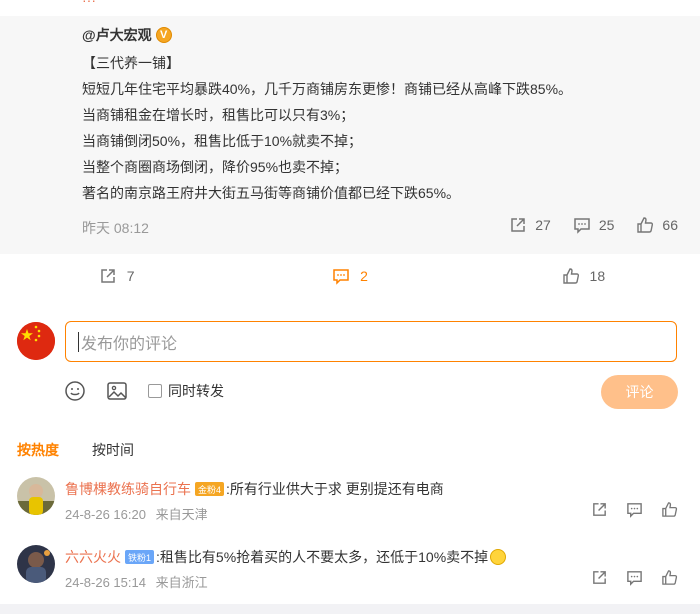 The height and width of the screenshot is (614, 700). Describe the element at coordinates (657, 225) in the screenshot. I see `repost-like-button: 66` at that location.